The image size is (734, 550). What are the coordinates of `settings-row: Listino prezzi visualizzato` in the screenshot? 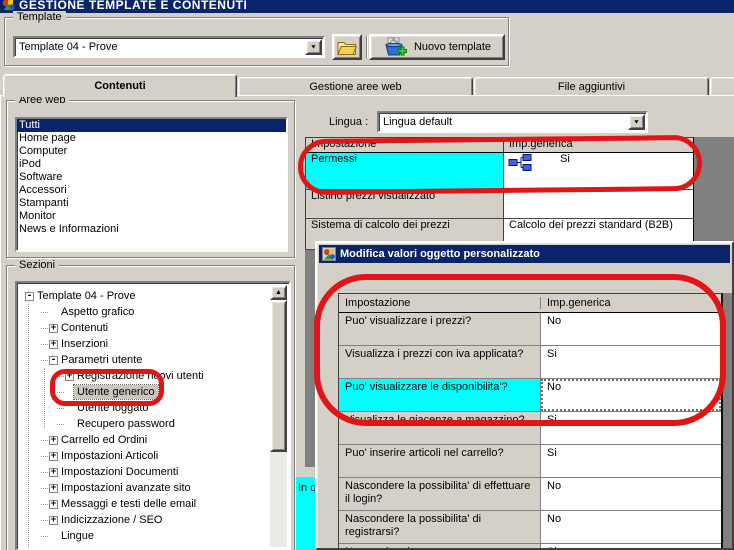 It's located at (499, 204).